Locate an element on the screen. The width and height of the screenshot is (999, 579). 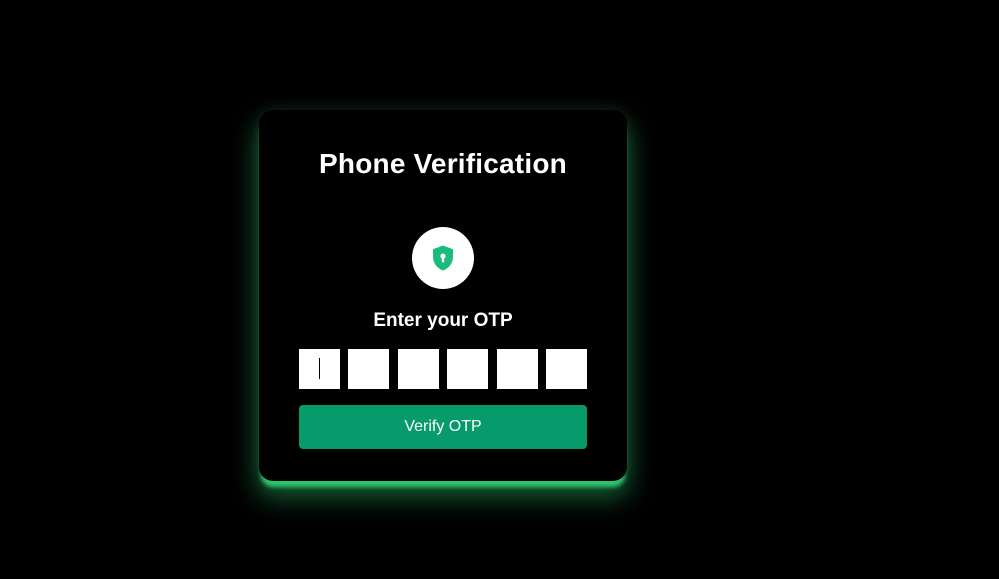
text-caret is located at coordinates (319, 368).